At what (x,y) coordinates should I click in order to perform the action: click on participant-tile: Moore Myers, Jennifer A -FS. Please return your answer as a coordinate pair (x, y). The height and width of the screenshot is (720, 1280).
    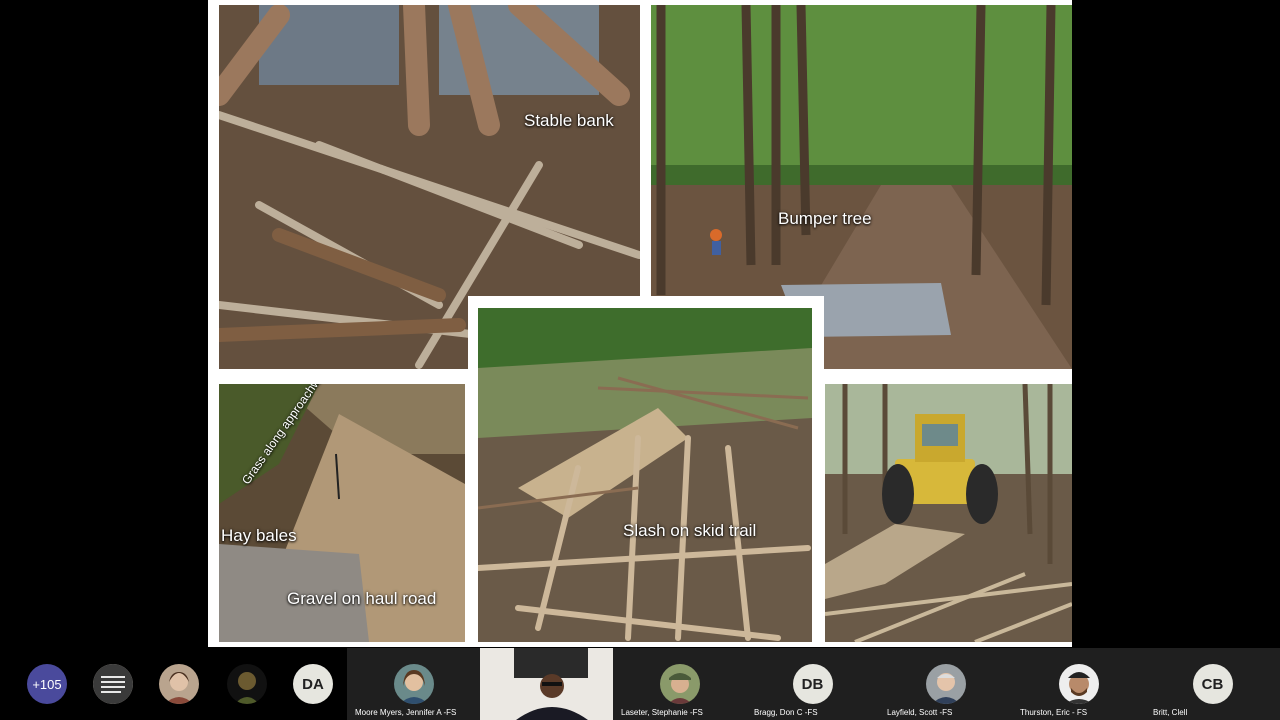
    Looking at the image, I should click on (413, 684).